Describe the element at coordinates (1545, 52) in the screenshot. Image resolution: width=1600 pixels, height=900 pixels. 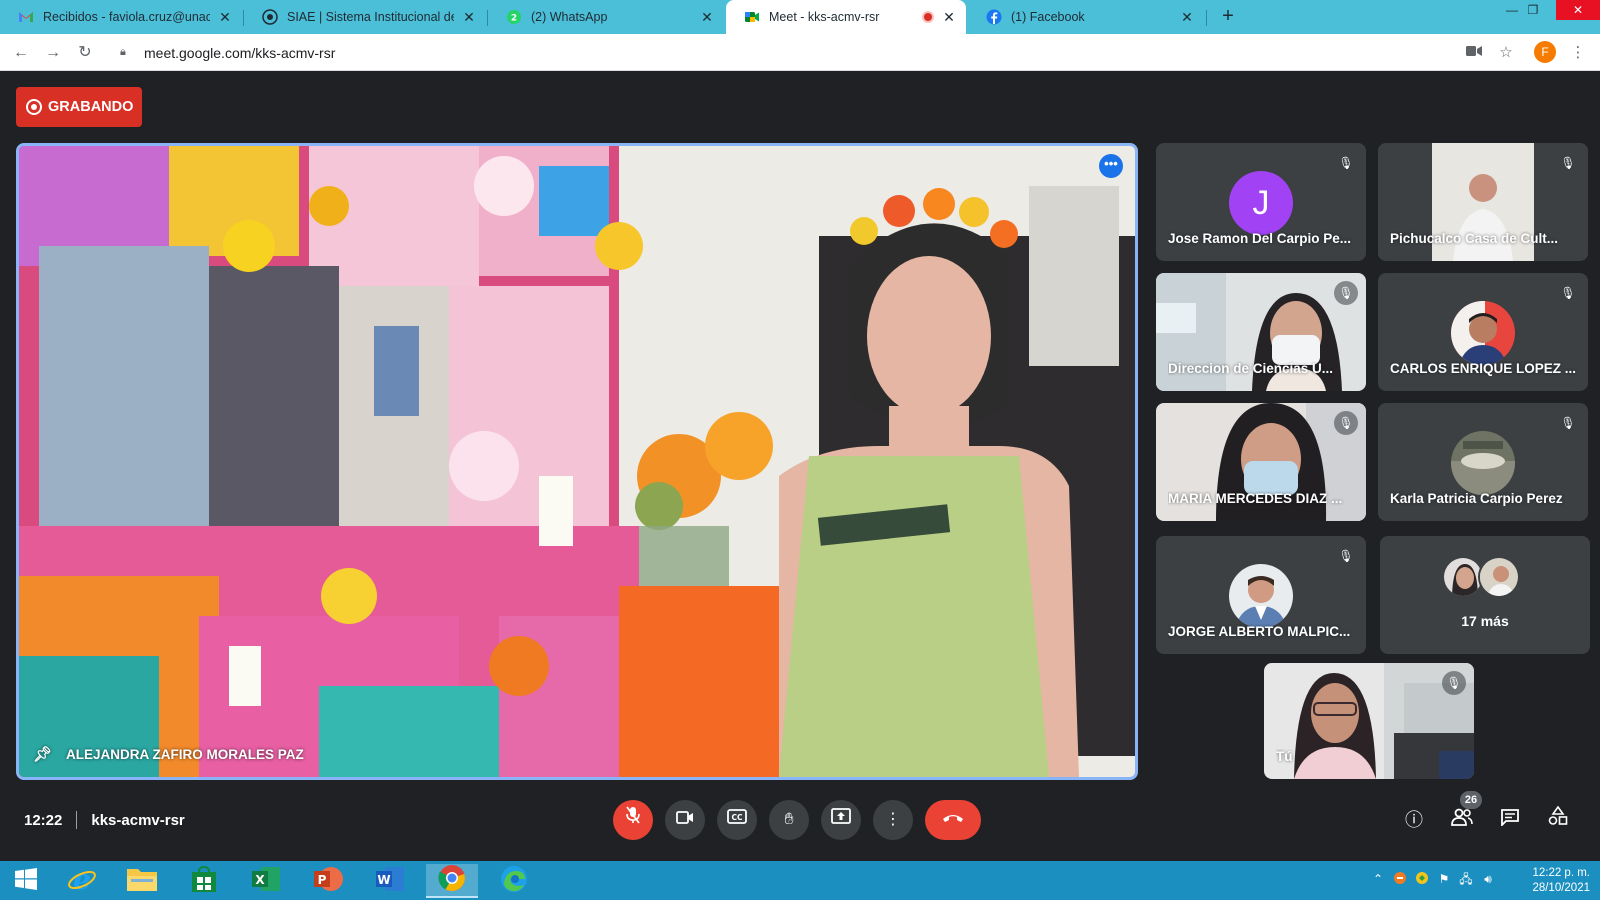
I see `profile-avatar: F` at that location.